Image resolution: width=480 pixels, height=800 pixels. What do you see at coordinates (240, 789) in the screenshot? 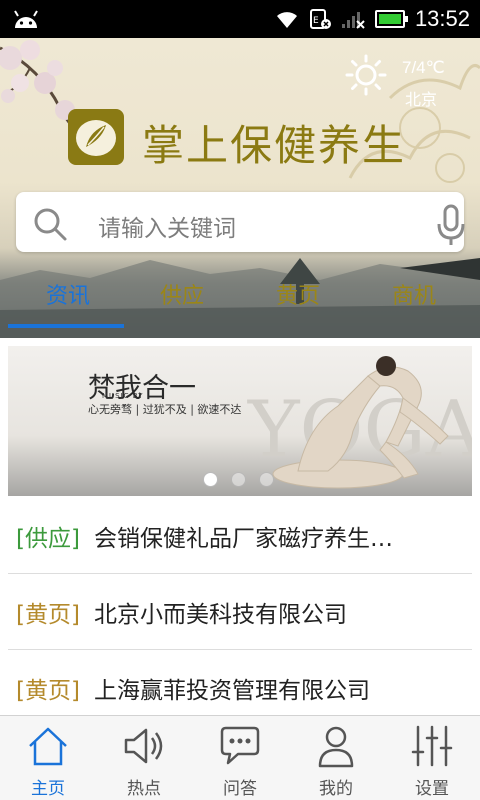
I see `nav-label: 问答` at bounding box center [240, 789].